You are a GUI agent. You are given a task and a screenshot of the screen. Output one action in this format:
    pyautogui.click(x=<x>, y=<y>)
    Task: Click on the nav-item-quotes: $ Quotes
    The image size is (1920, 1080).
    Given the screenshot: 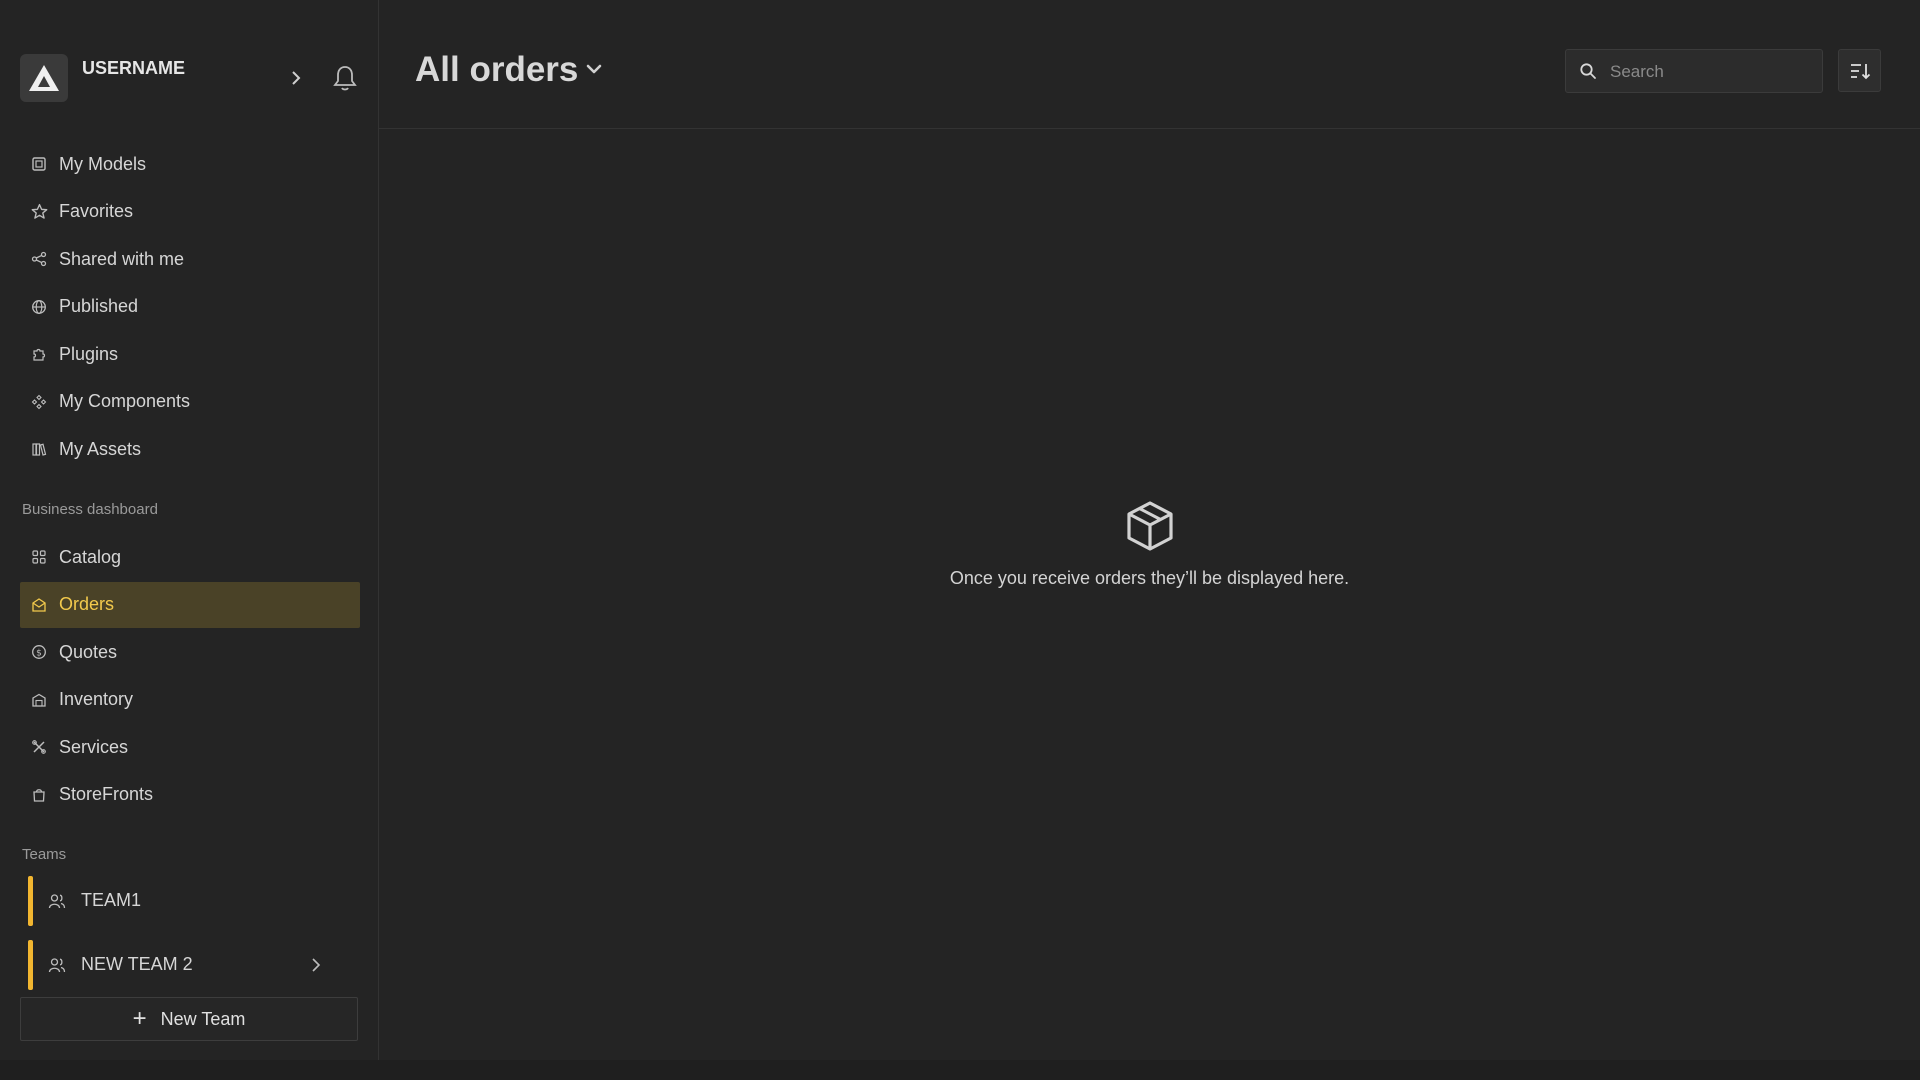 What is the action you would take?
    pyautogui.click(x=190, y=652)
    